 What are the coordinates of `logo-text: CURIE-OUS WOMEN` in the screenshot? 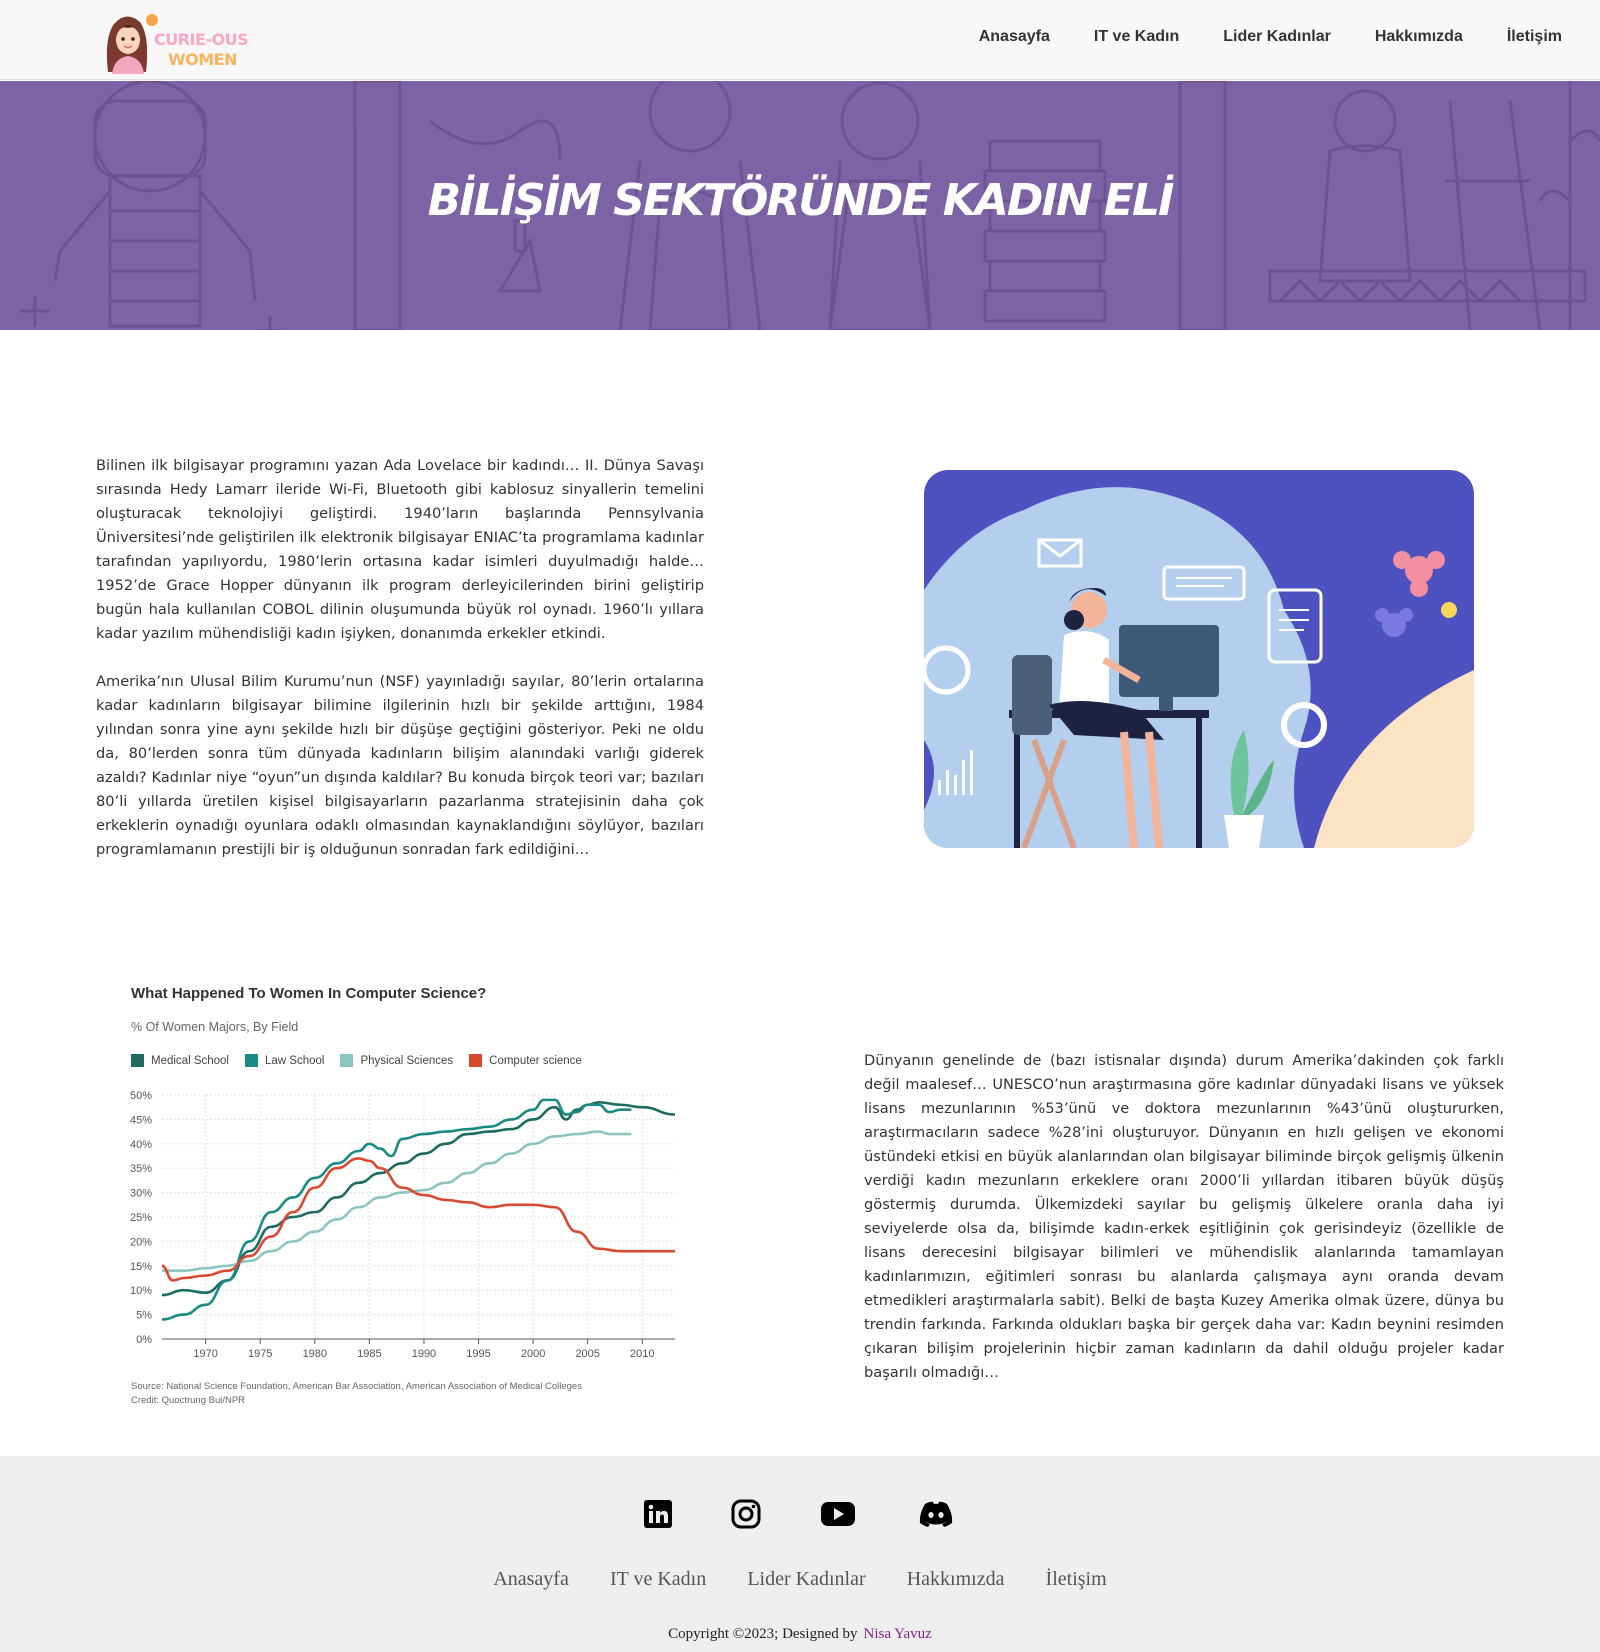 It's located at (201, 50).